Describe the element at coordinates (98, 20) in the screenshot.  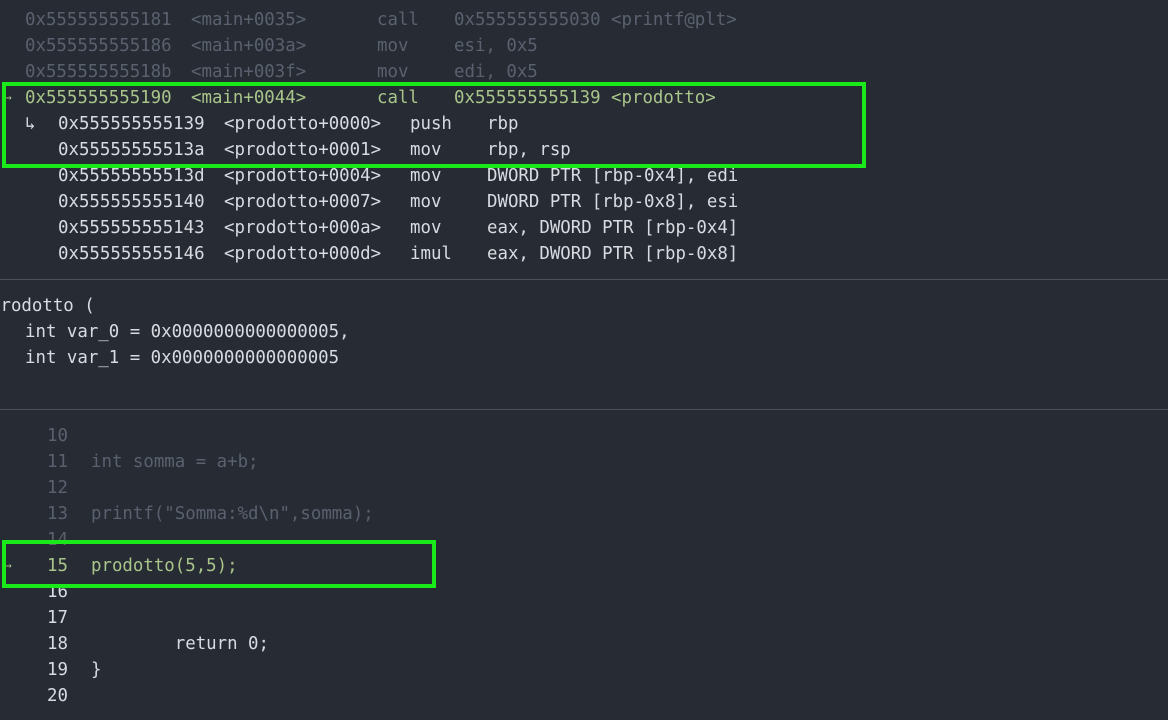
I see `instruction-address: 0x555555555181` at that location.